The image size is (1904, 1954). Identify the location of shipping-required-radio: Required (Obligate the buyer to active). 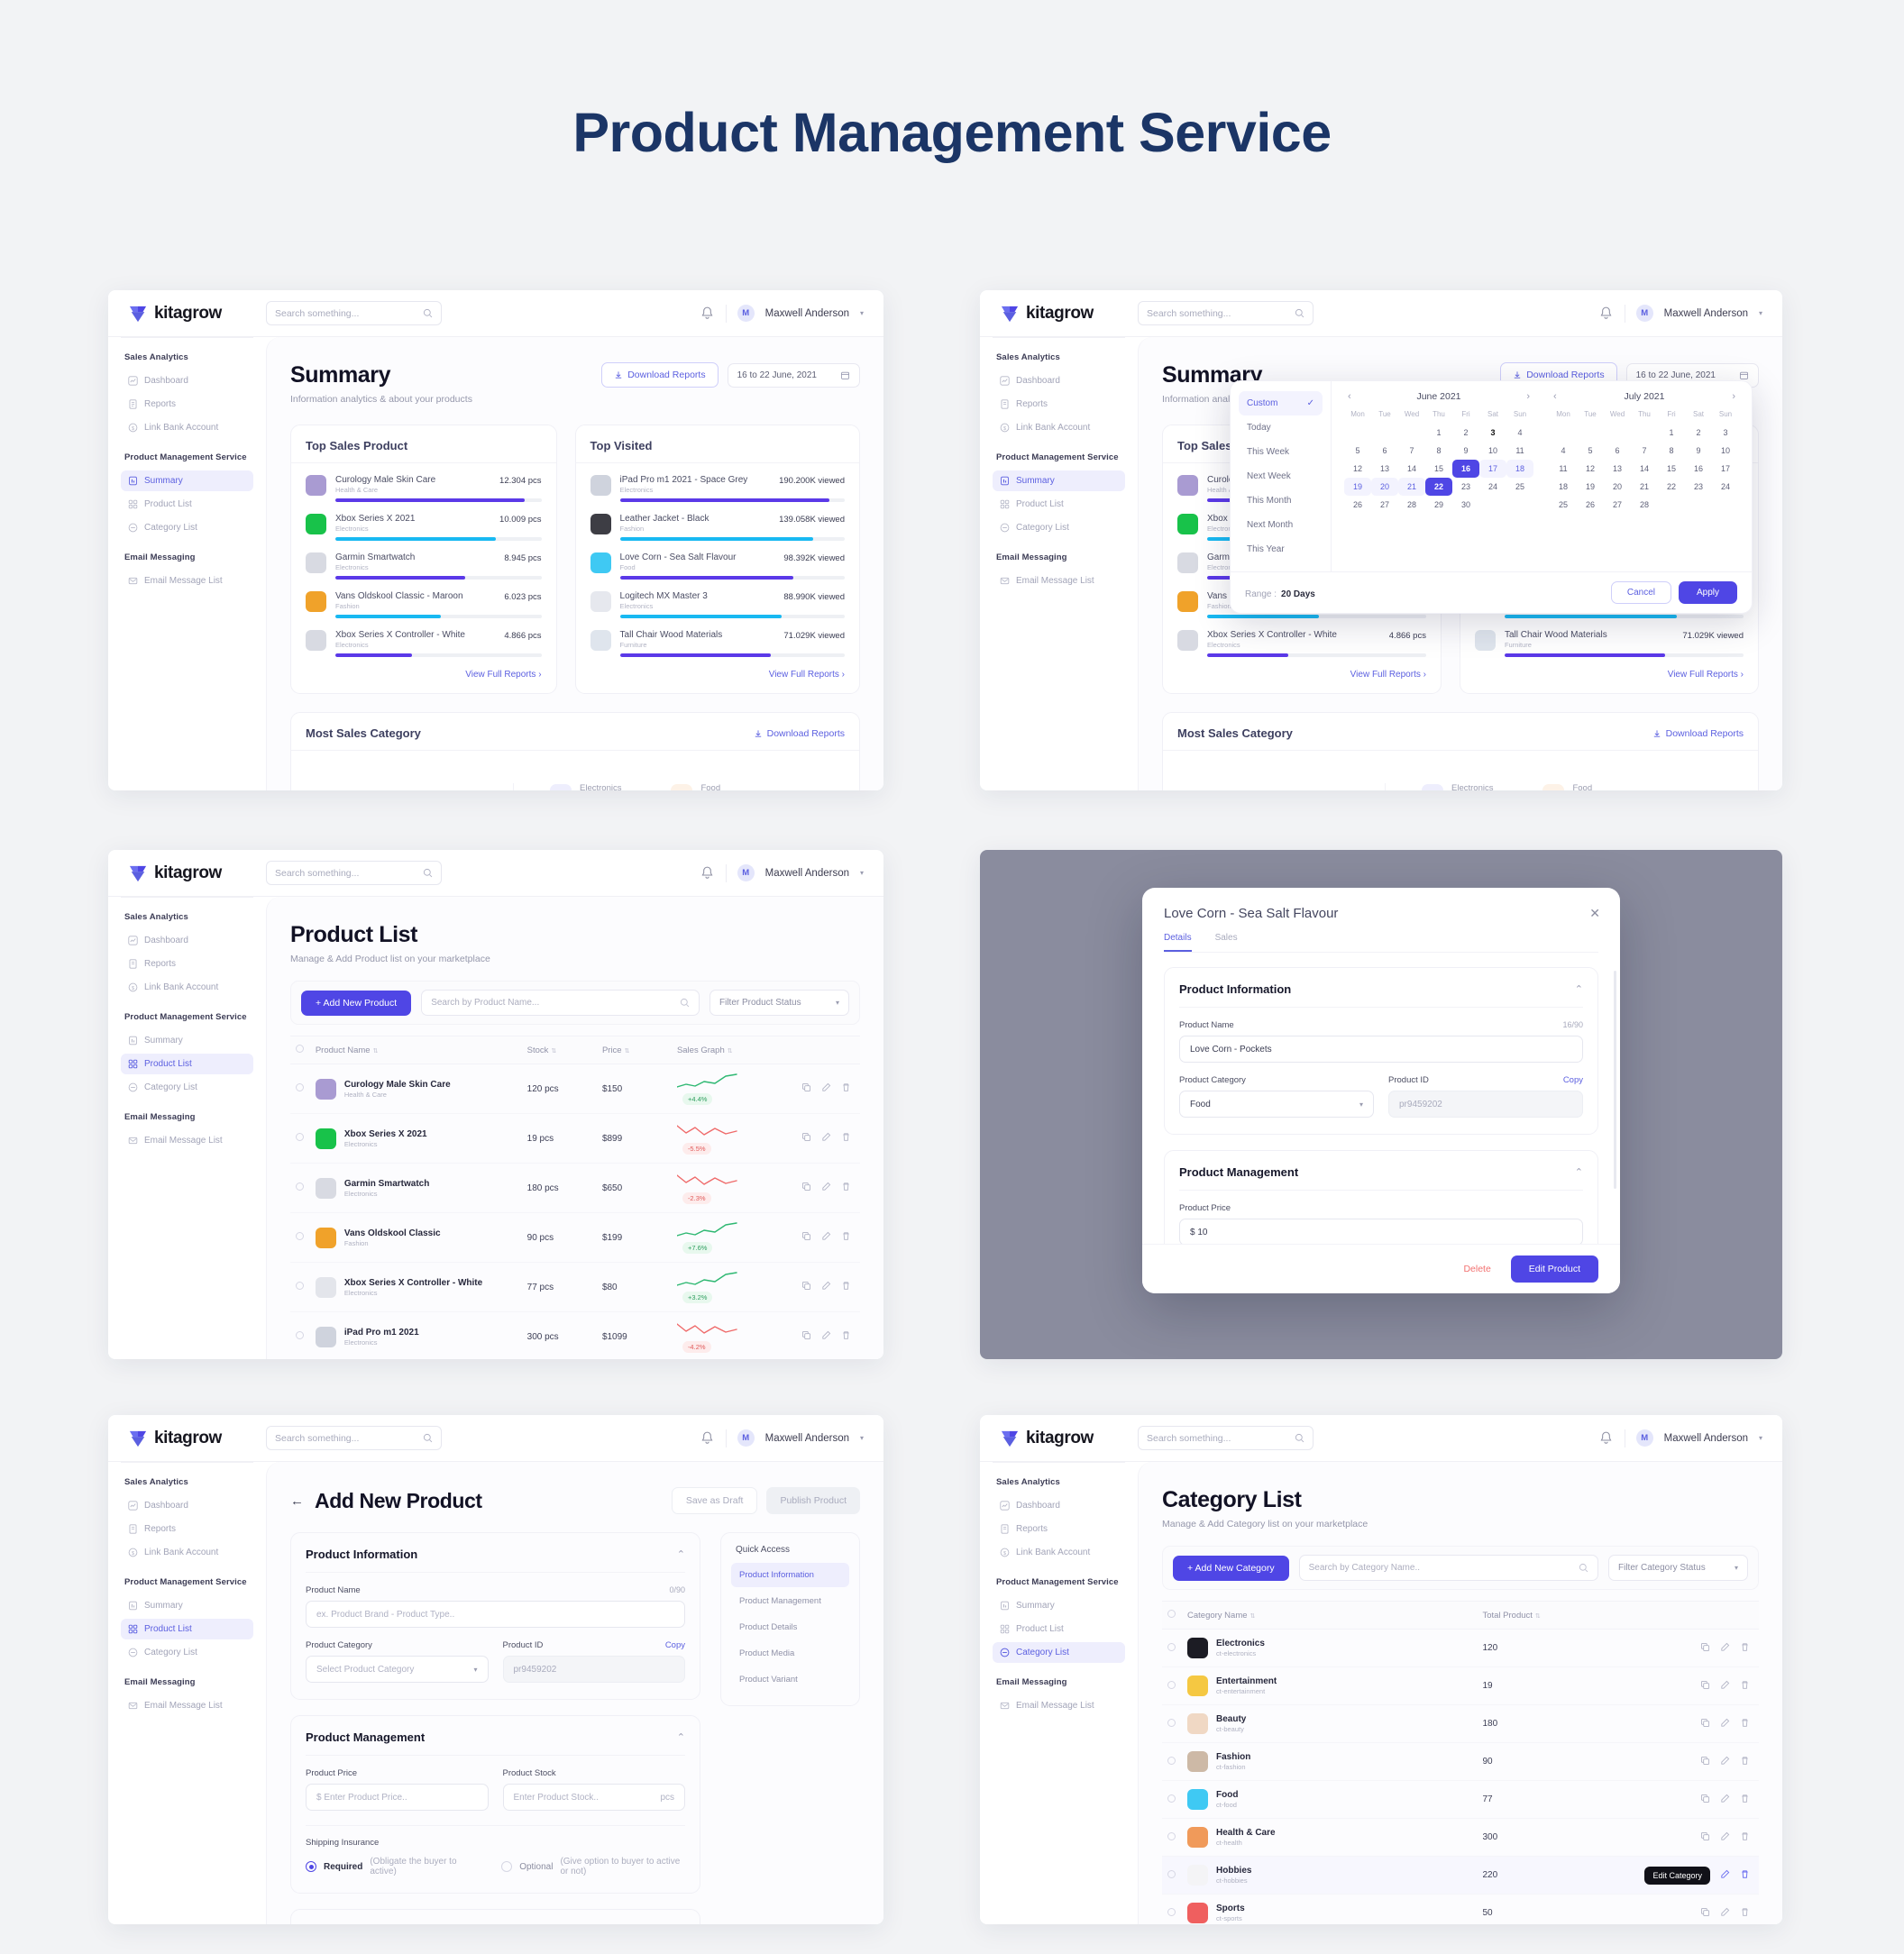
(385, 1866).